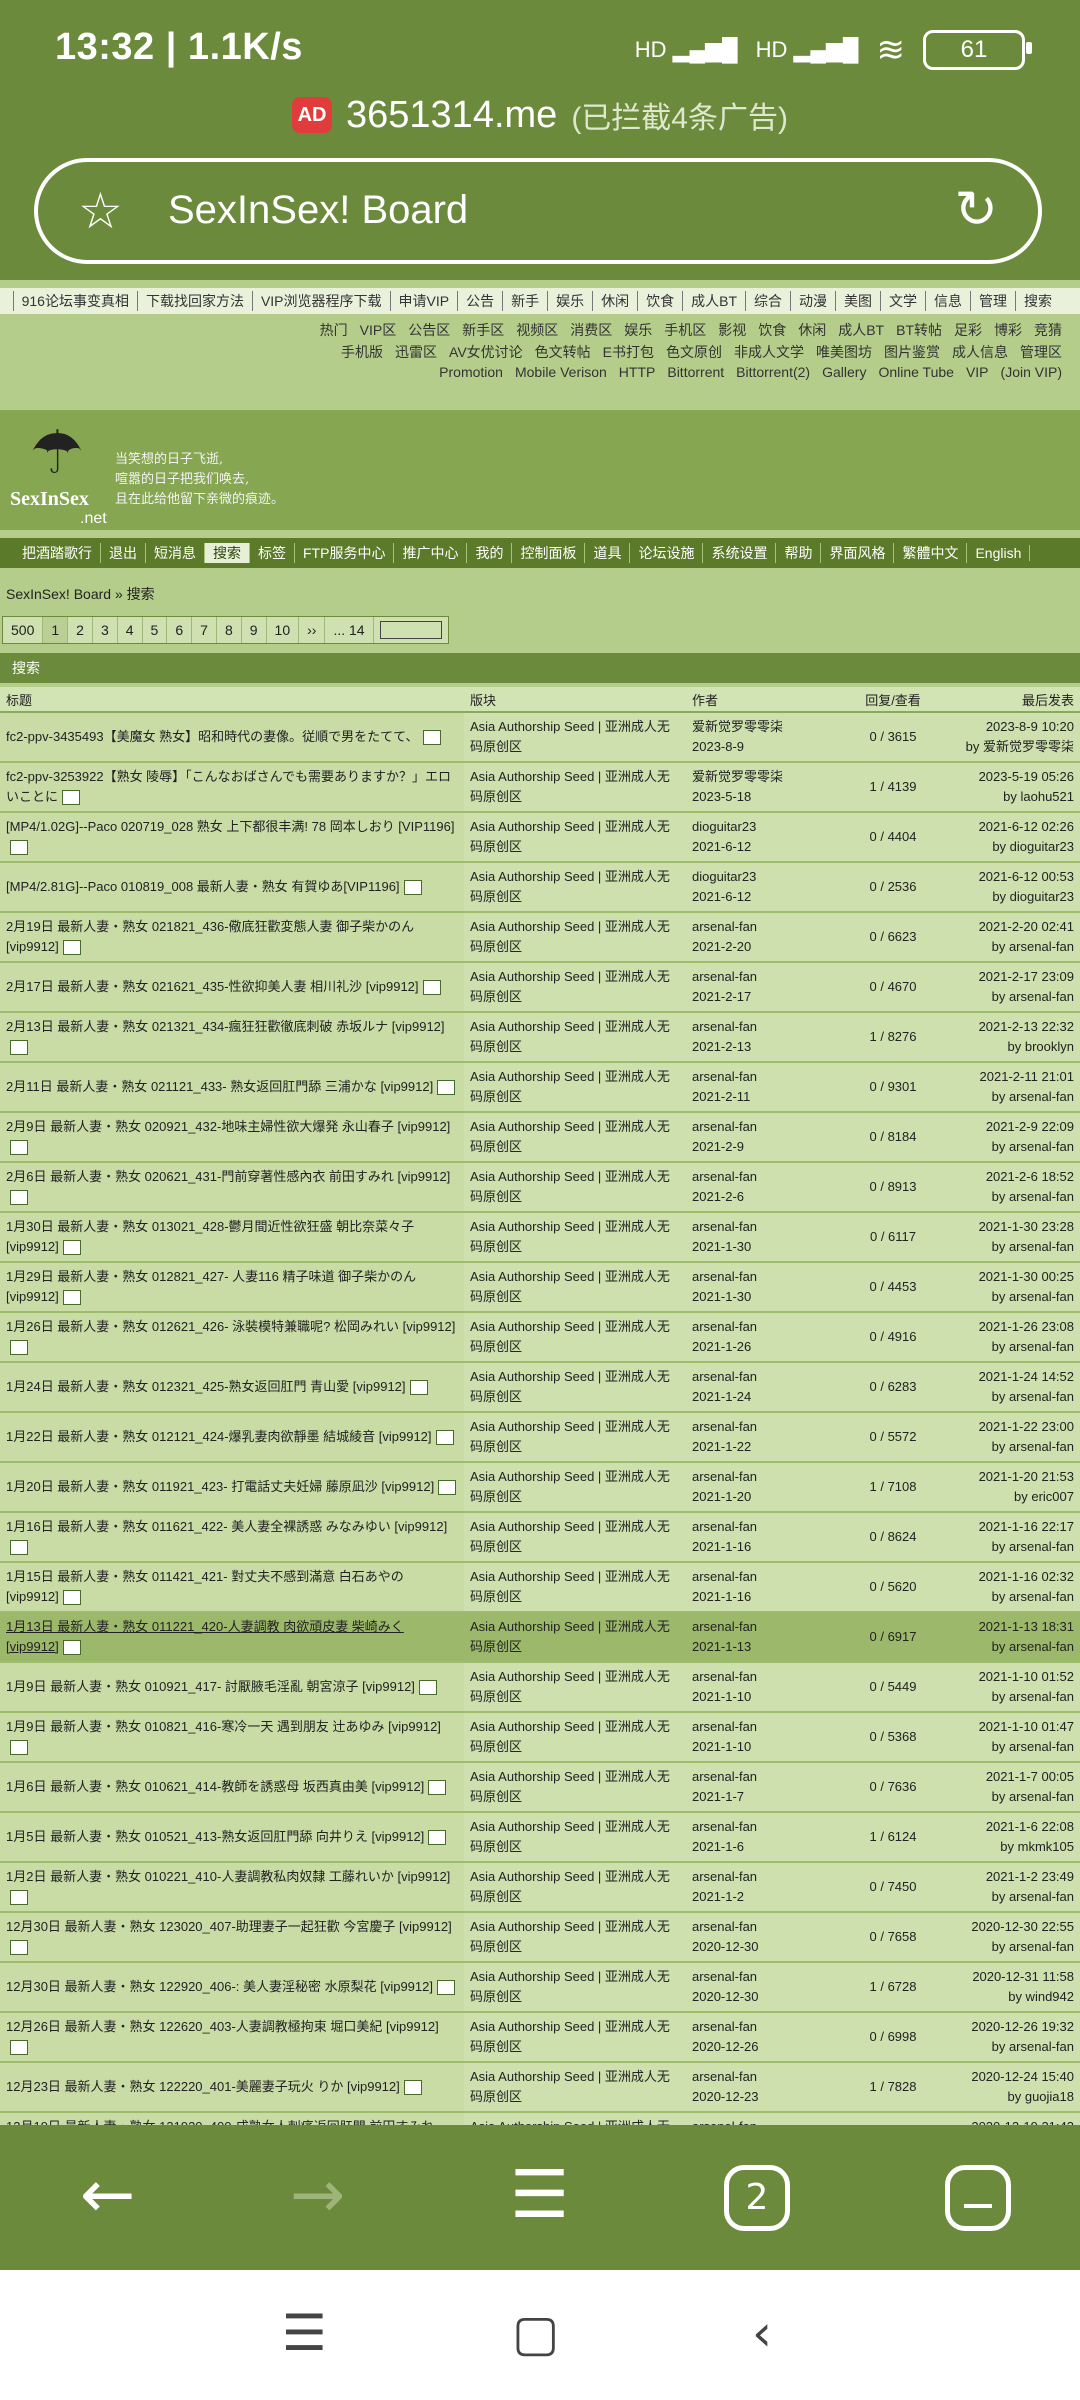 This screenshot has height=2400, width=1080. What do you see at coordinates (978, 2198) in the screenshot?
I see `home-icon` at bounding box center [978, 2198].